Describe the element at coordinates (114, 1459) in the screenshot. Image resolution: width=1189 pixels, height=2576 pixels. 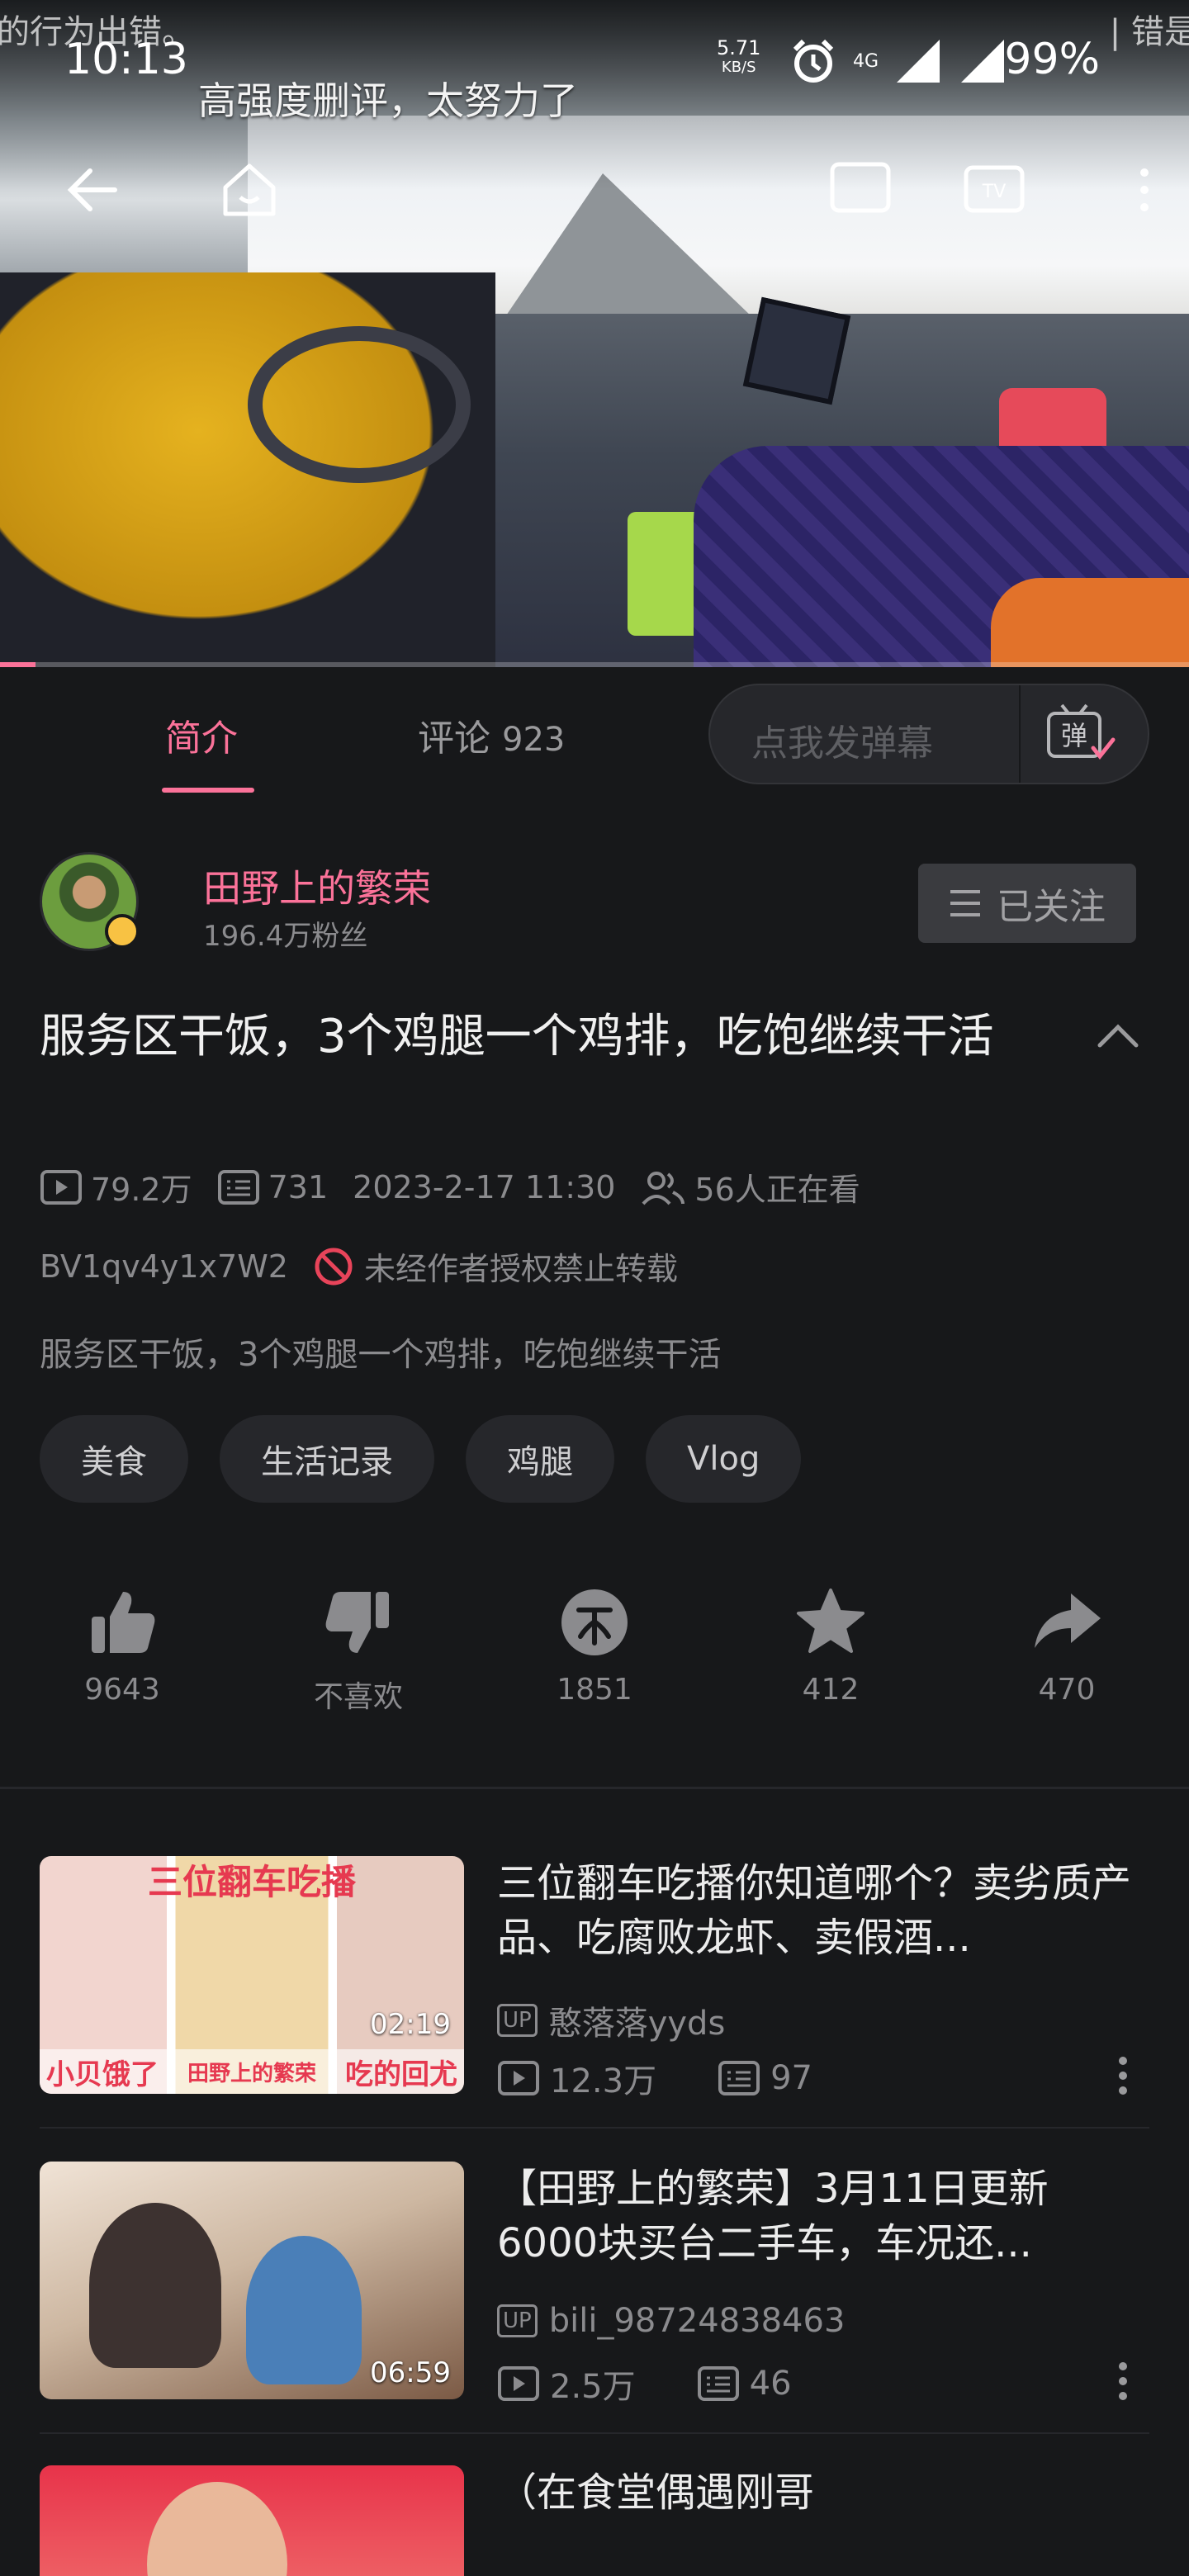
I see `tag-chip: 美食` at that location.